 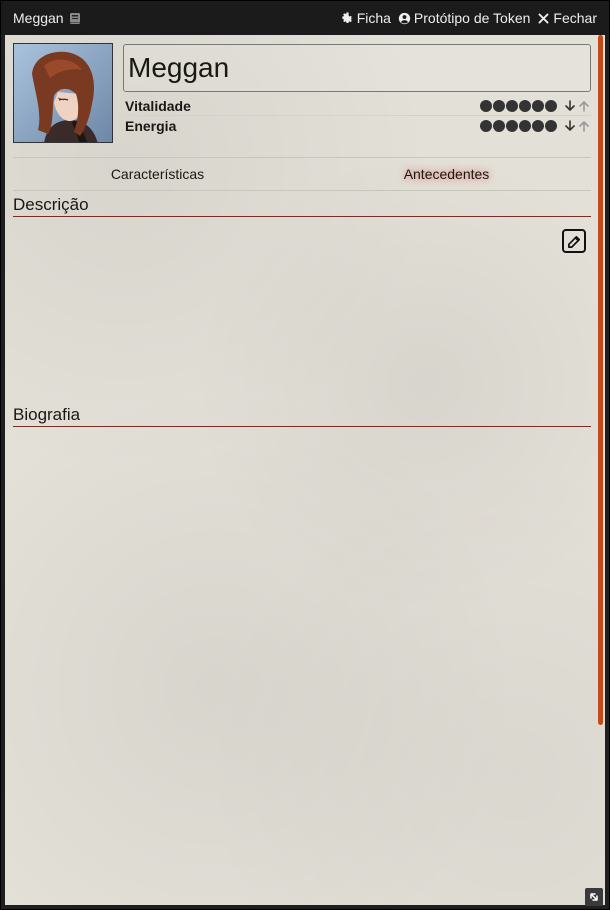 I want to click on vitality-dots, so click(x=518, y=106).